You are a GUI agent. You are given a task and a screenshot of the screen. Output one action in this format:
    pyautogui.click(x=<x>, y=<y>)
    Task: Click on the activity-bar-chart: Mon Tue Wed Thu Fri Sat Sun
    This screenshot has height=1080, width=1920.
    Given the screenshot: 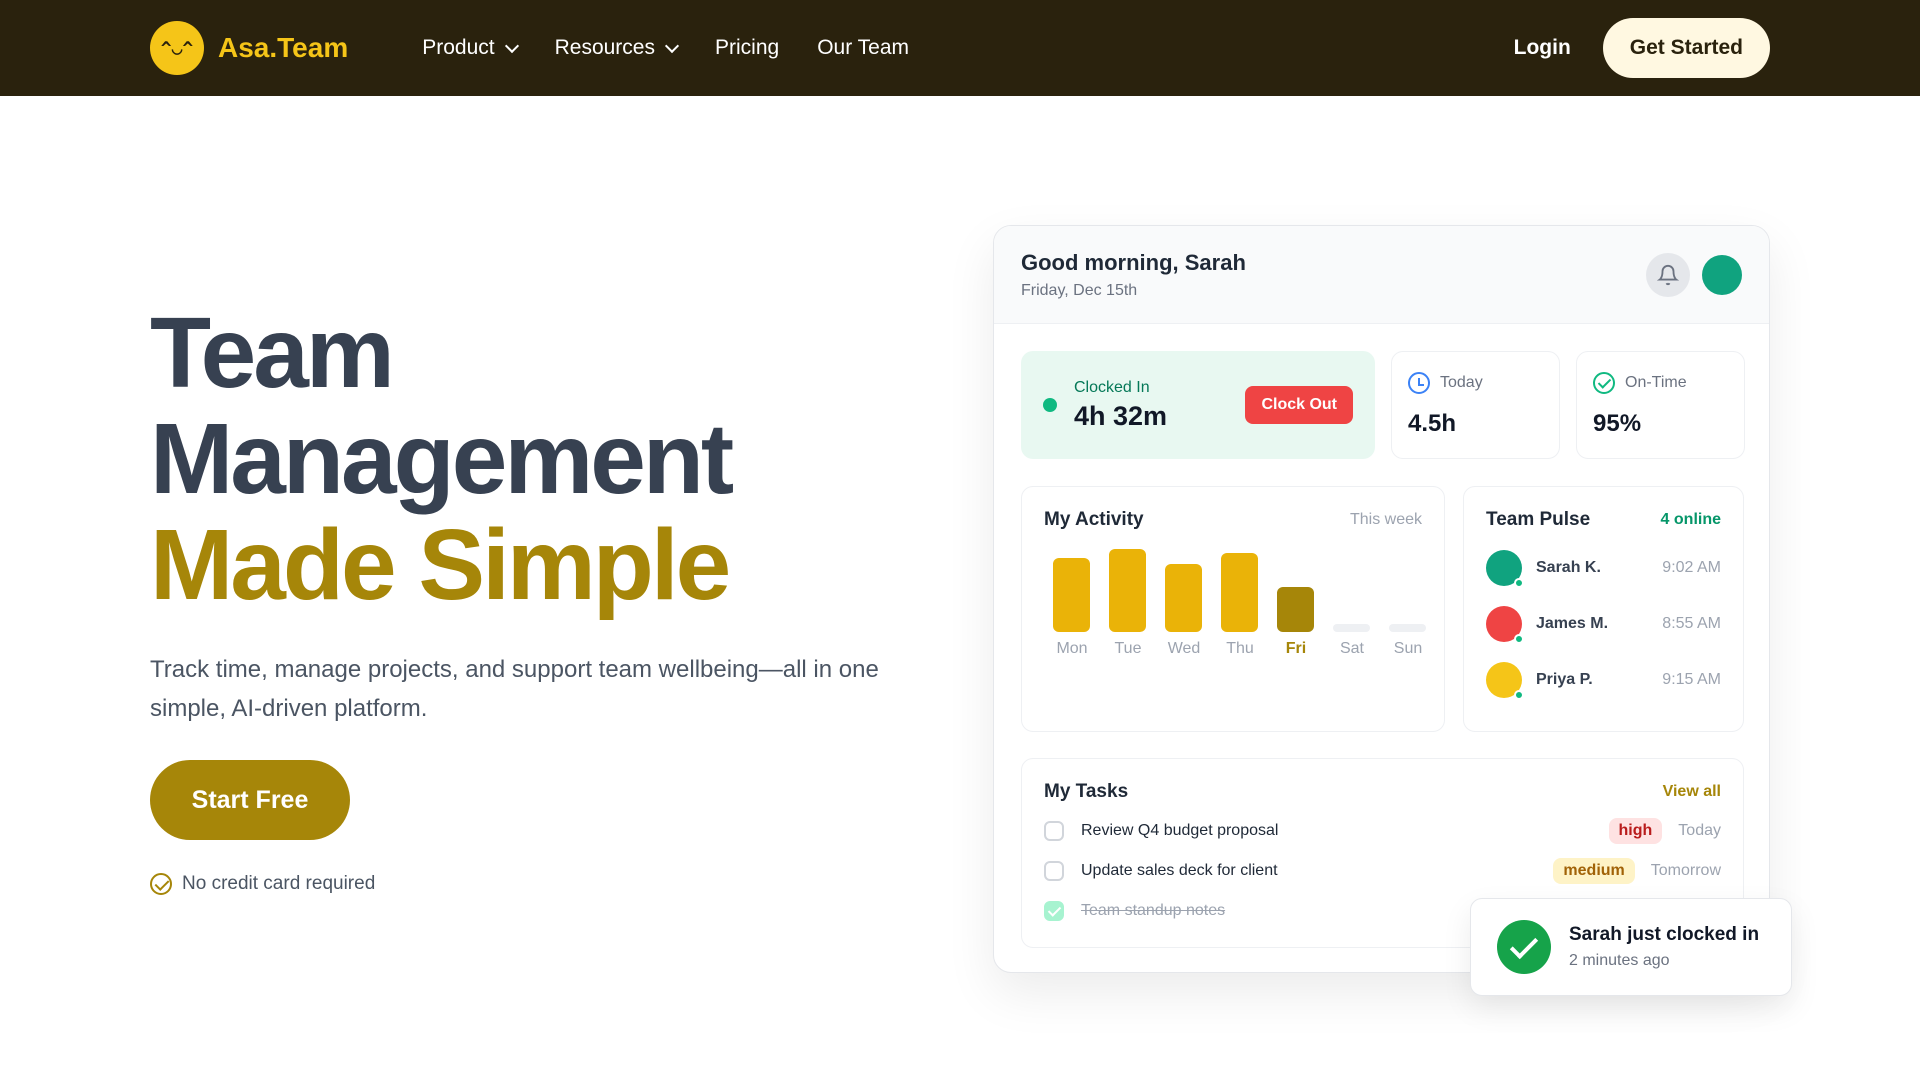 What is the action you would take?
    pyautogui.click(x=1235, y=599)
    